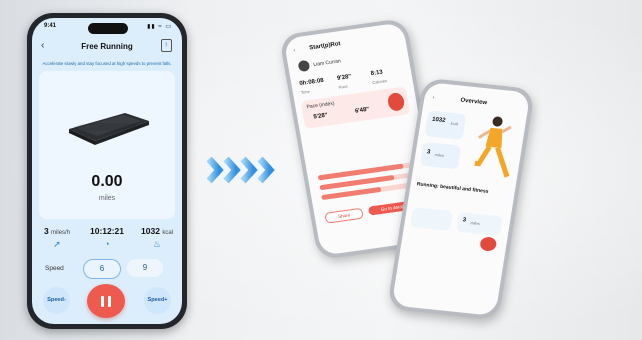 The height and width of the screenshot is (340, 642). Describe the element at coordinates (46, 231) in the screenshot. I see `speed-stat-value: 3` at that location.